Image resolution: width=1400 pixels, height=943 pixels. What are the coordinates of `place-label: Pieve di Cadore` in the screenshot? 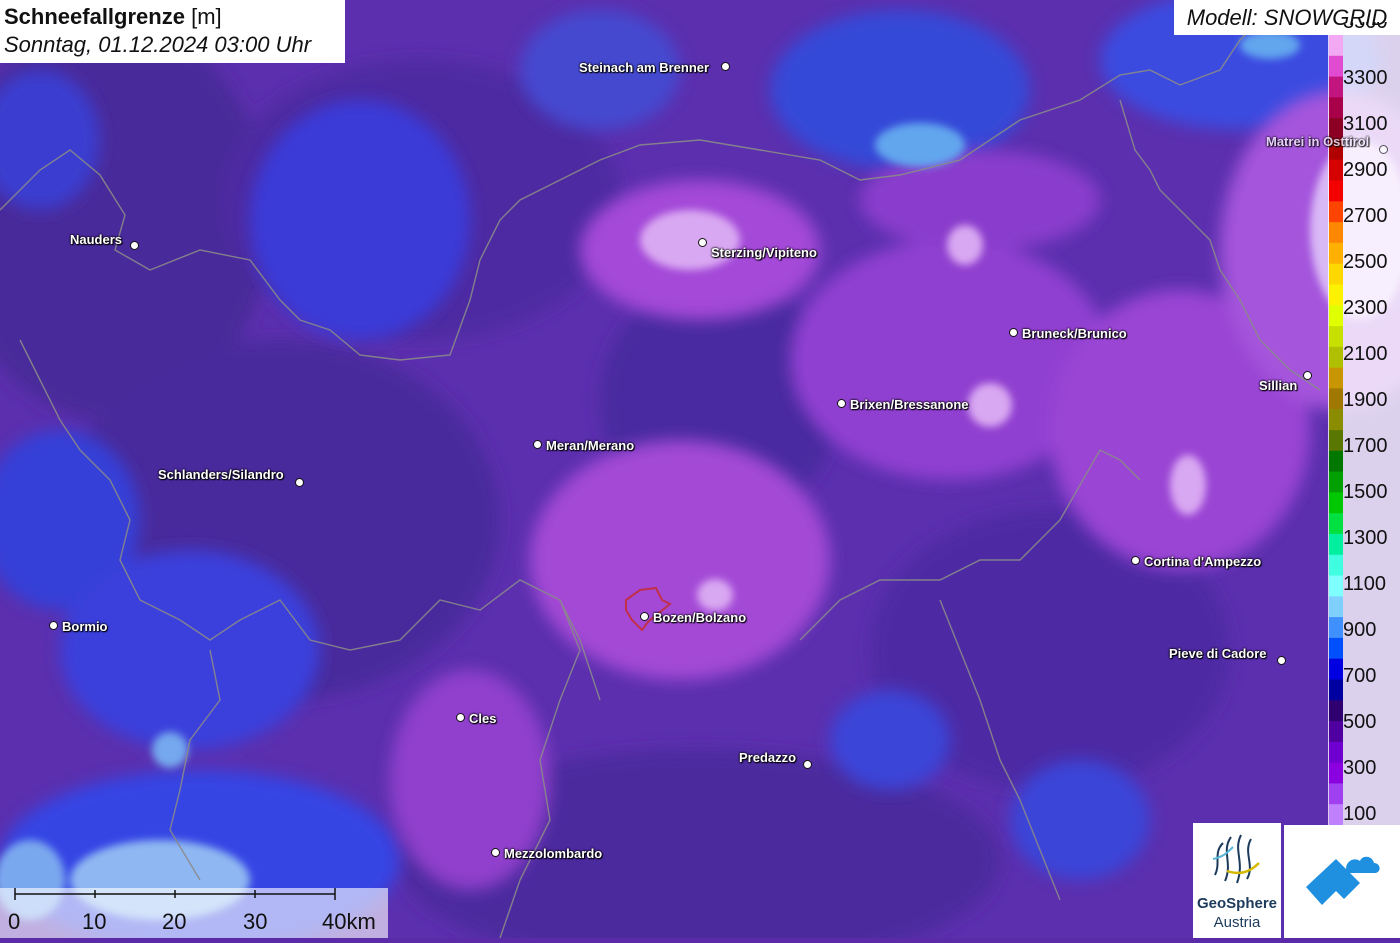 It's located at (1218, 653).